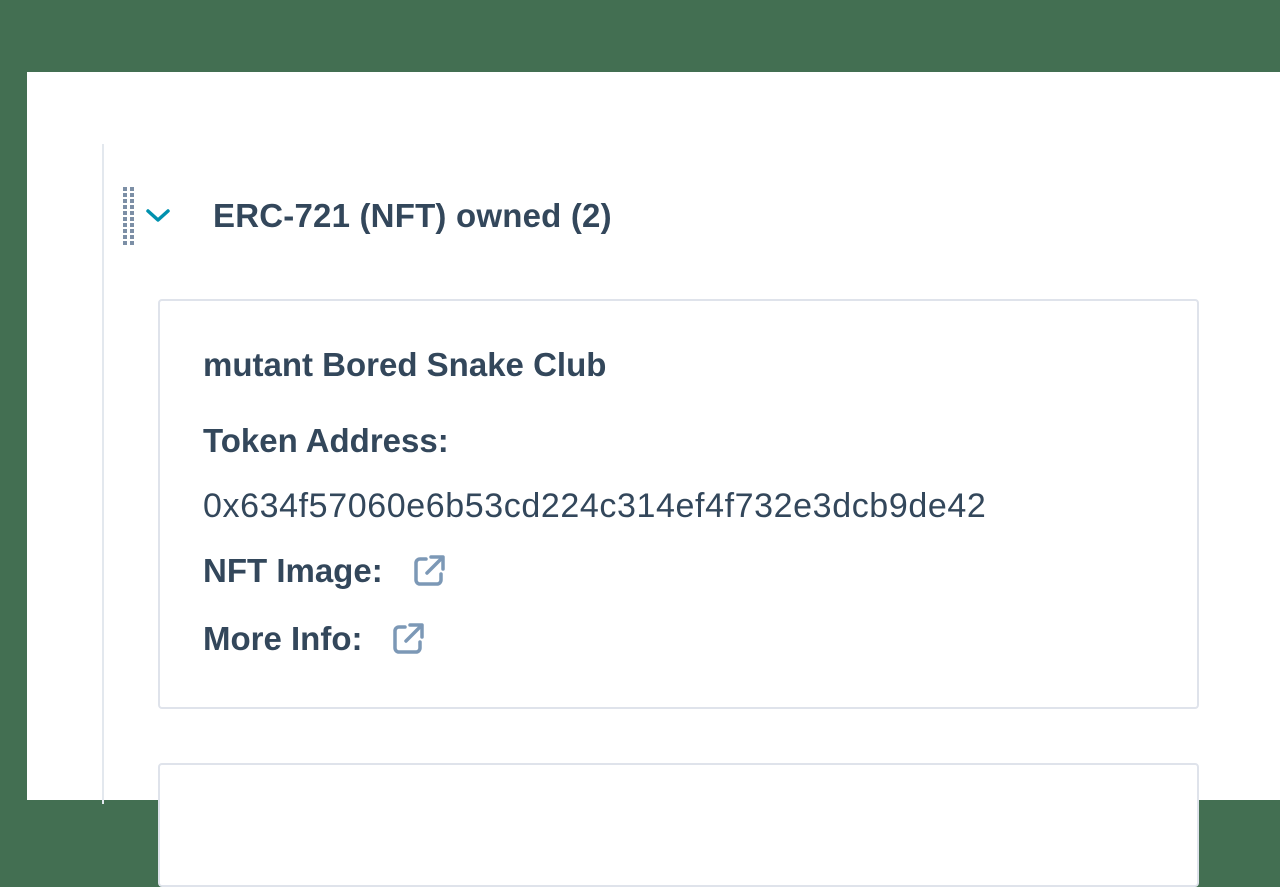  Describe the element at coordinates (103, 474) in the screenshot. I see `section-indent-line` at that location.